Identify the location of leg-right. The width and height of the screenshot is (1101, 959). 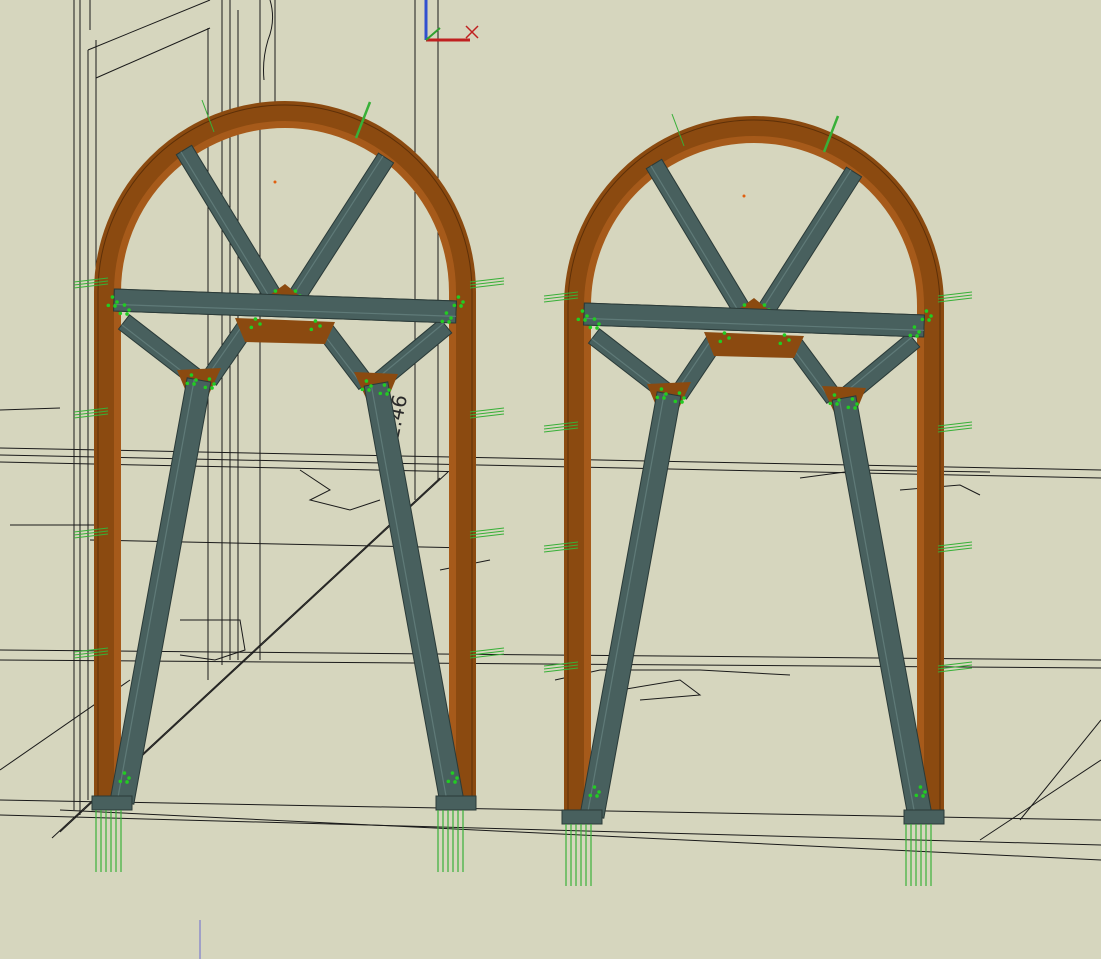
(882, 607).